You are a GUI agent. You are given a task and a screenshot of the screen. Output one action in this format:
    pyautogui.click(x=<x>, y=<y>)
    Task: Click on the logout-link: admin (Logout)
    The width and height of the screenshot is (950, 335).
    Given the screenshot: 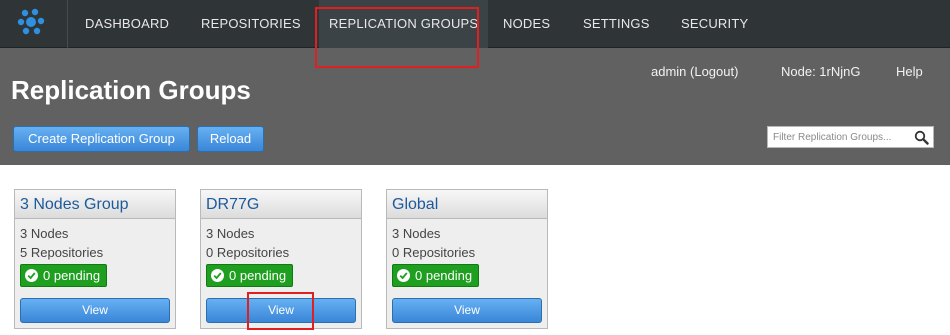 What is the action you would take?
    pyautogui.click(x=694, y=71)
    